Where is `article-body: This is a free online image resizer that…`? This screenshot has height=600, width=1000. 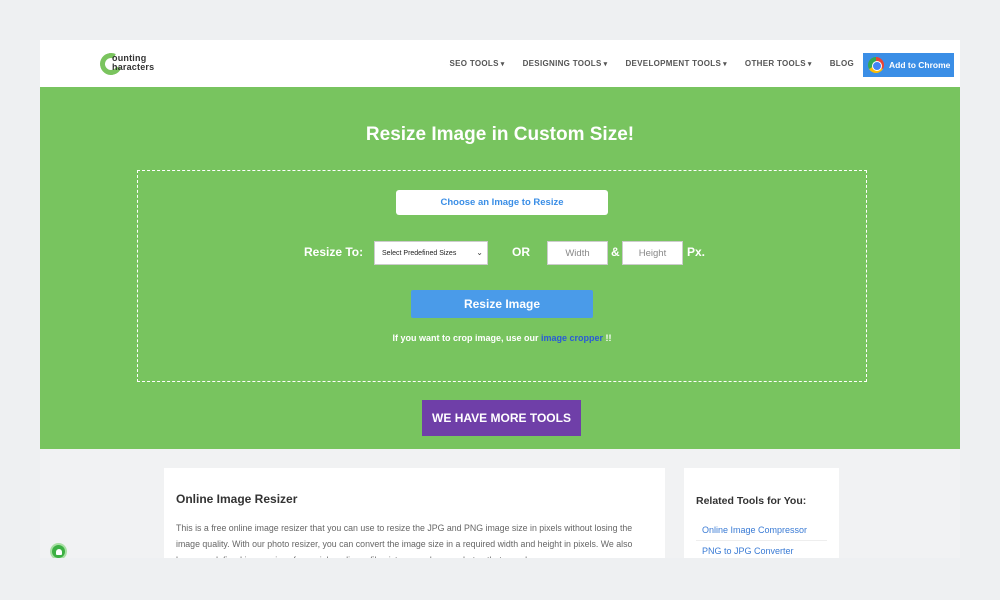 article-body: This is a free online image resizer that… is located at coordinates (404, 540).